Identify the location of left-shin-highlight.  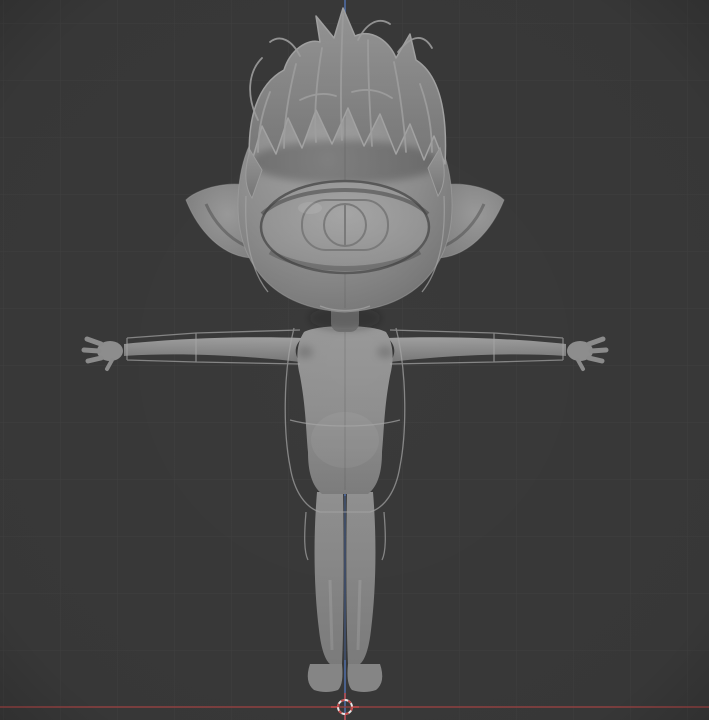
(331, 615).